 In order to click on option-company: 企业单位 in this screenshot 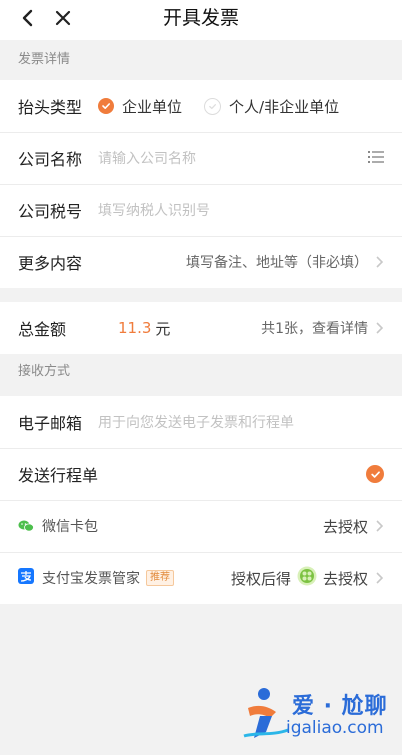, I will do `click(140, 106)`.